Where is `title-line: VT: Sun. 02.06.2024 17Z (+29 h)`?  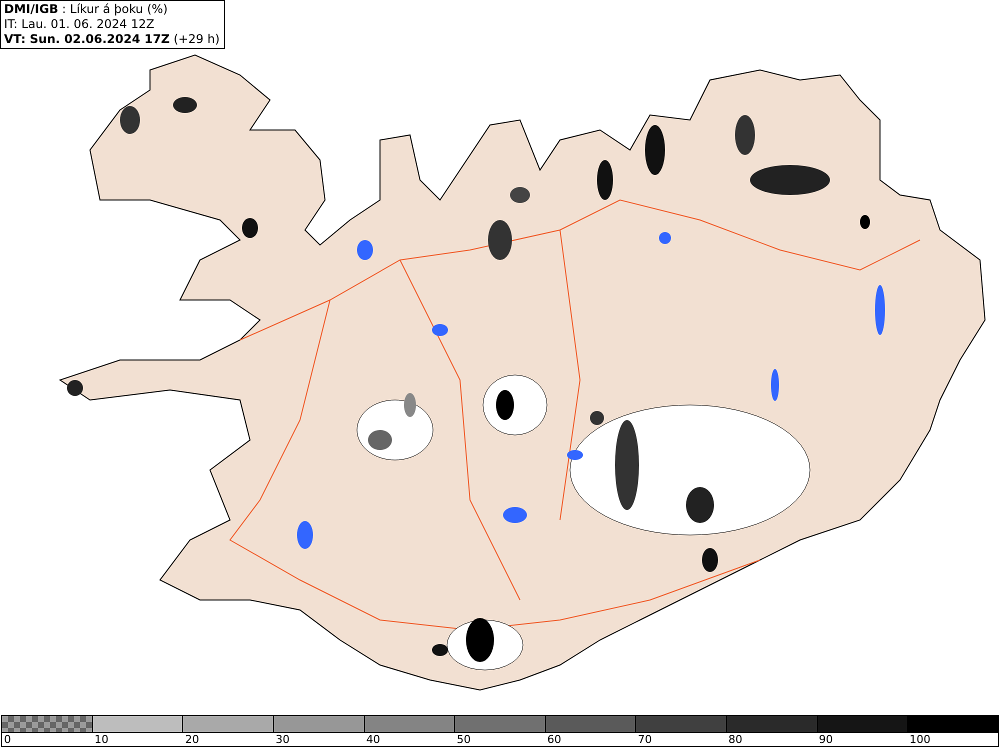
title-line: VT: Sun. 02.06.2024 17Z (+29 h) is located at coordinates (112, 39).